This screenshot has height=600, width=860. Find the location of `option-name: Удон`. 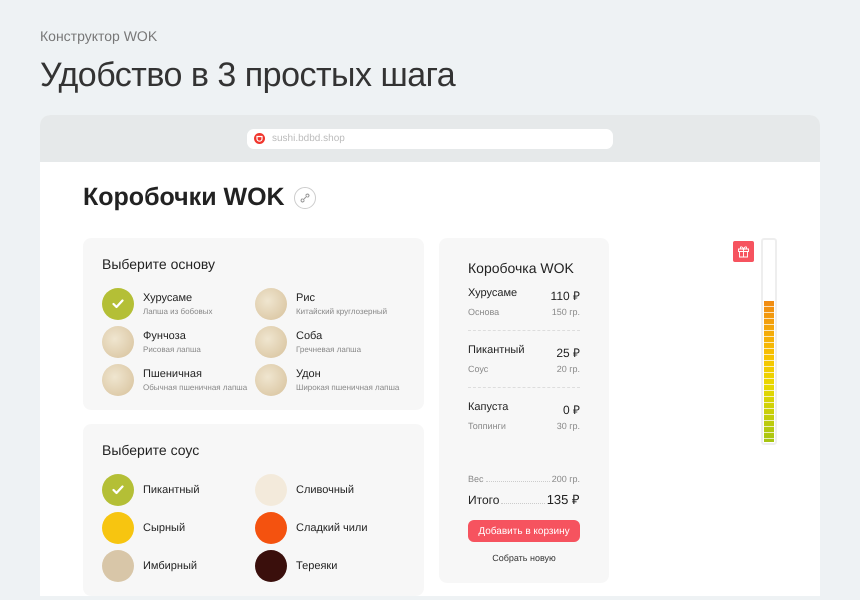

option-name: Удон is located at coordinates (348, 374).